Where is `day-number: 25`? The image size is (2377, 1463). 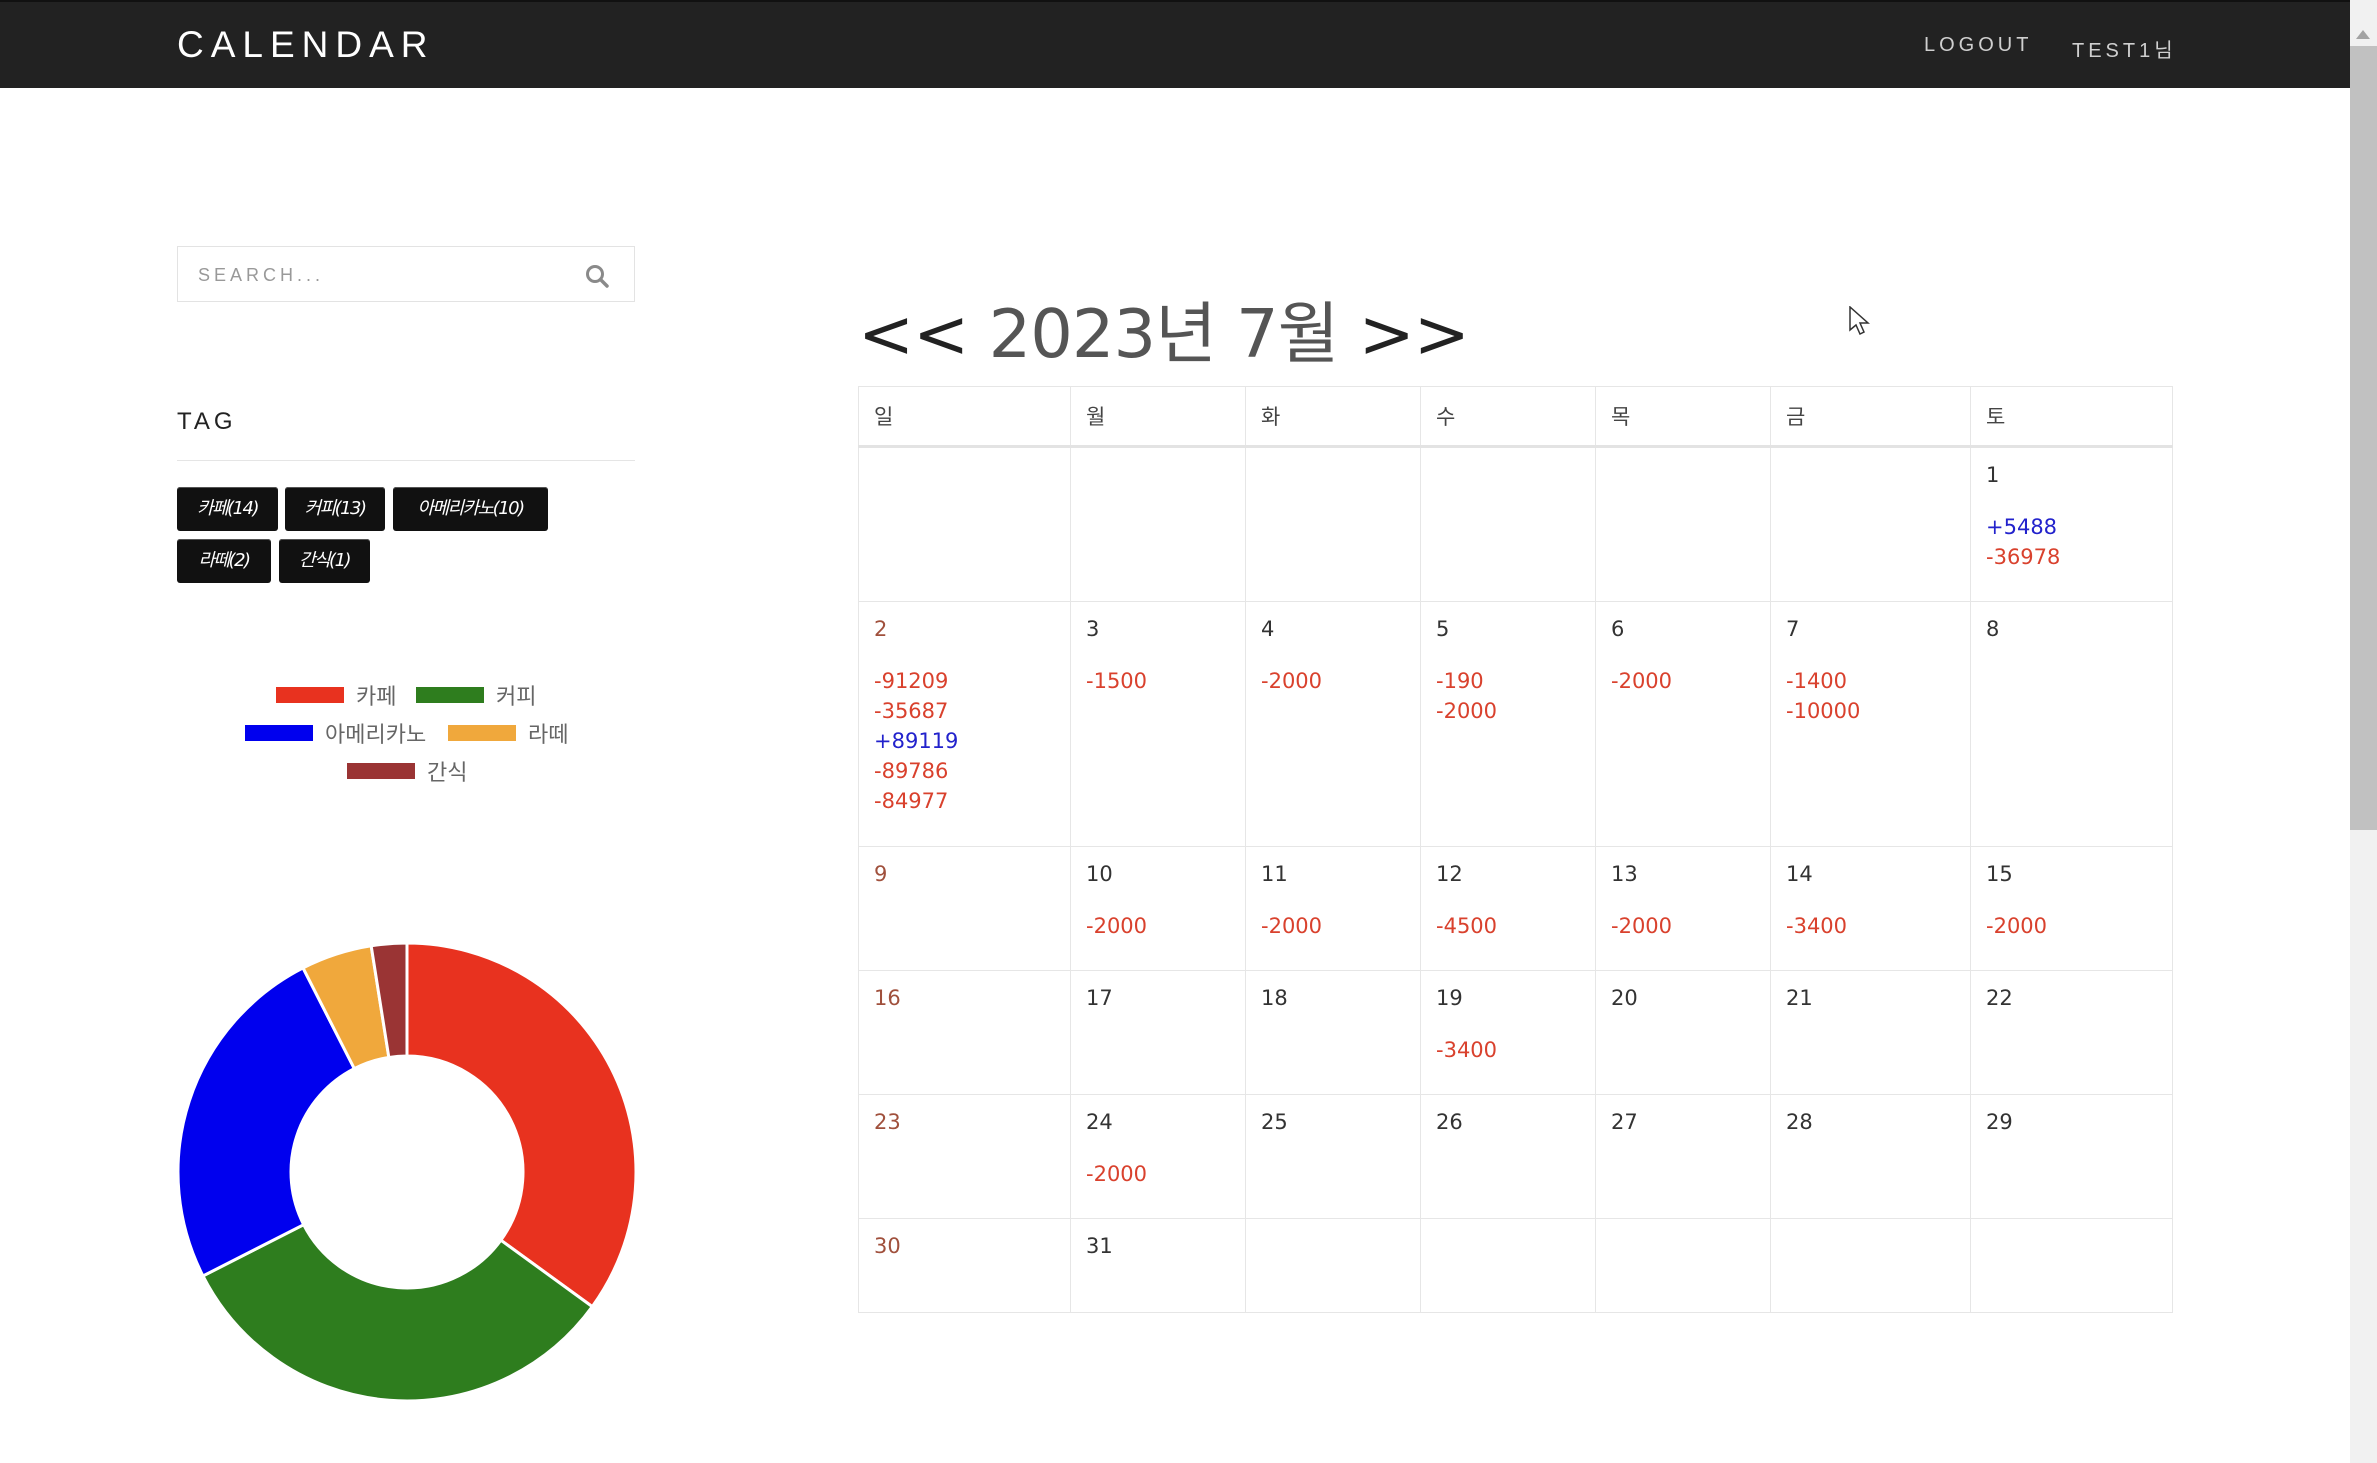
day-number: 25 is located at coordinates (1274, 1122).